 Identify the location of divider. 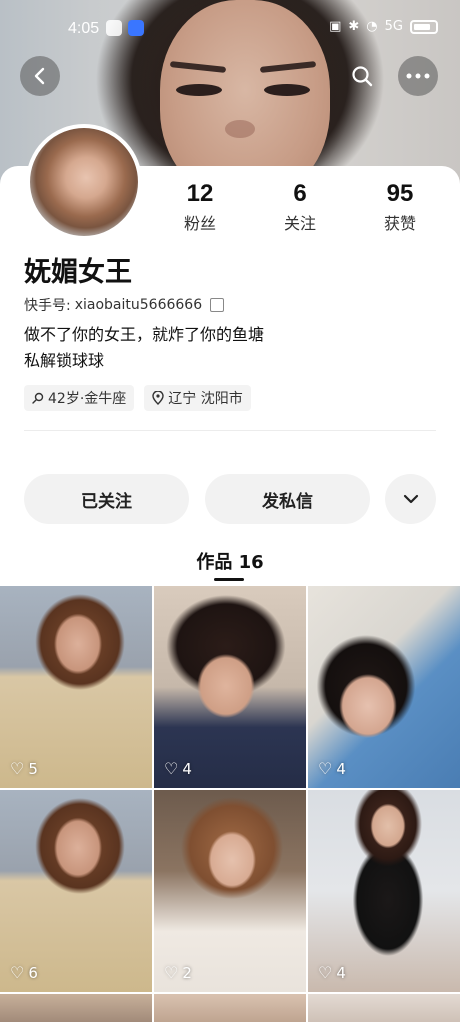
(230, 430).